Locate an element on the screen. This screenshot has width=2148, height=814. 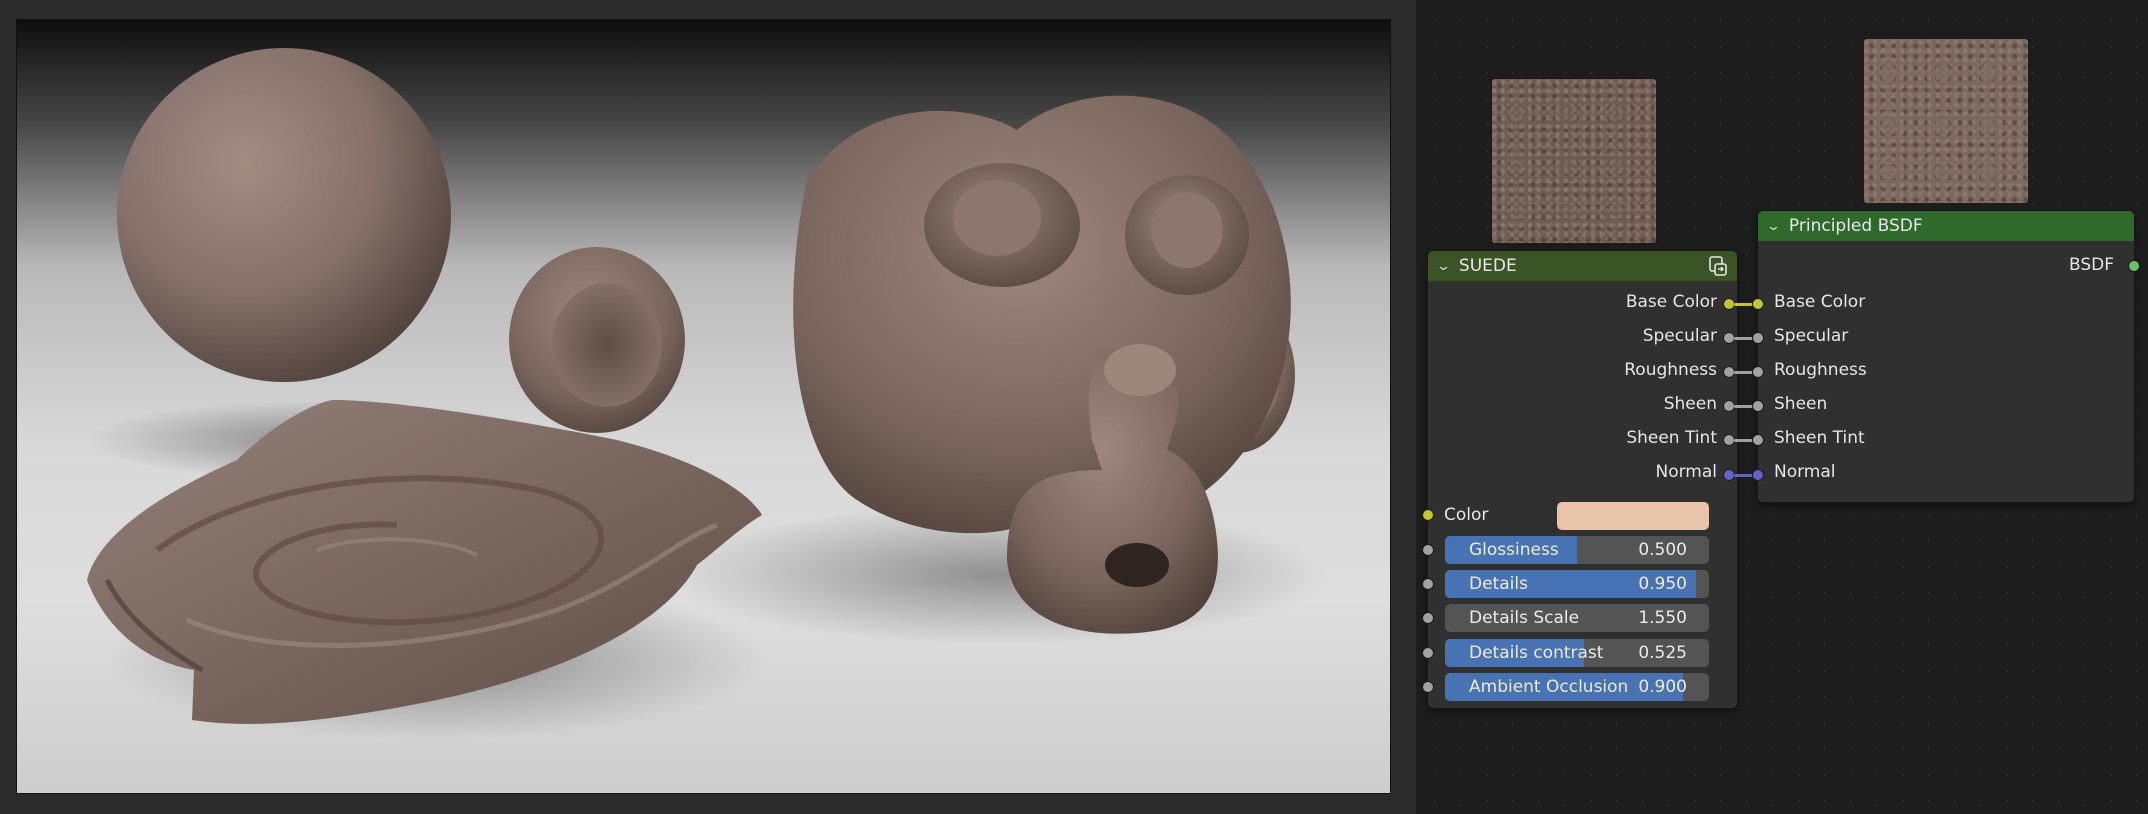
ambient-occlusion-field: Ambient Occlusion 0.900 is located at coordinates (1577, 687).